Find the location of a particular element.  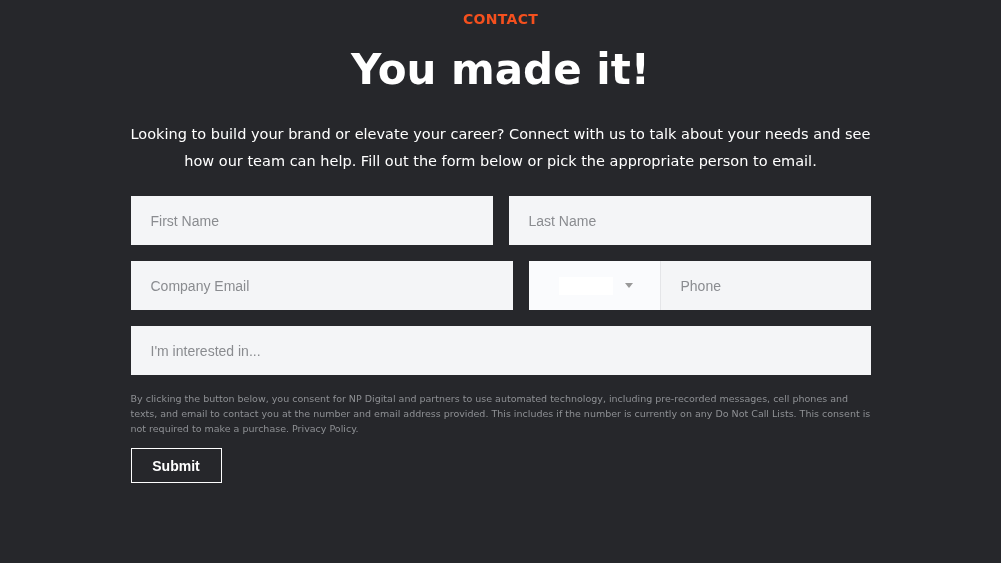

submit-button: Submit is located at coordinates (176, 465).